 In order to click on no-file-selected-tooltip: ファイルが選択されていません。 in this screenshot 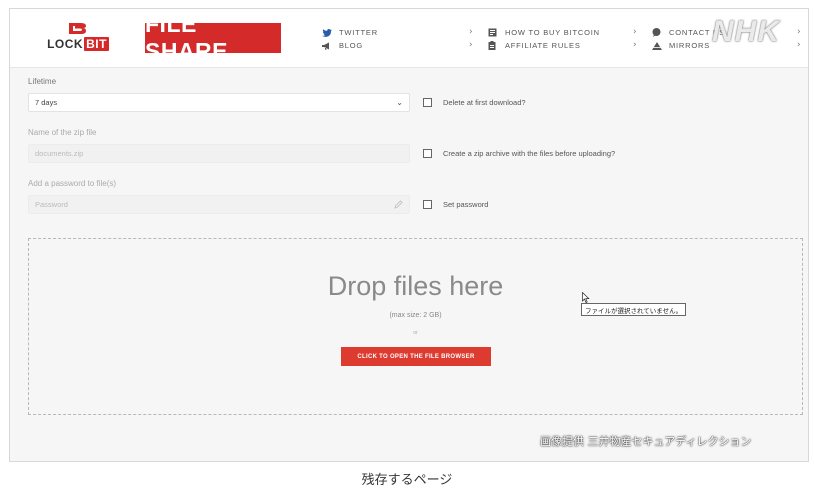, I will do `click(634, 309)`.